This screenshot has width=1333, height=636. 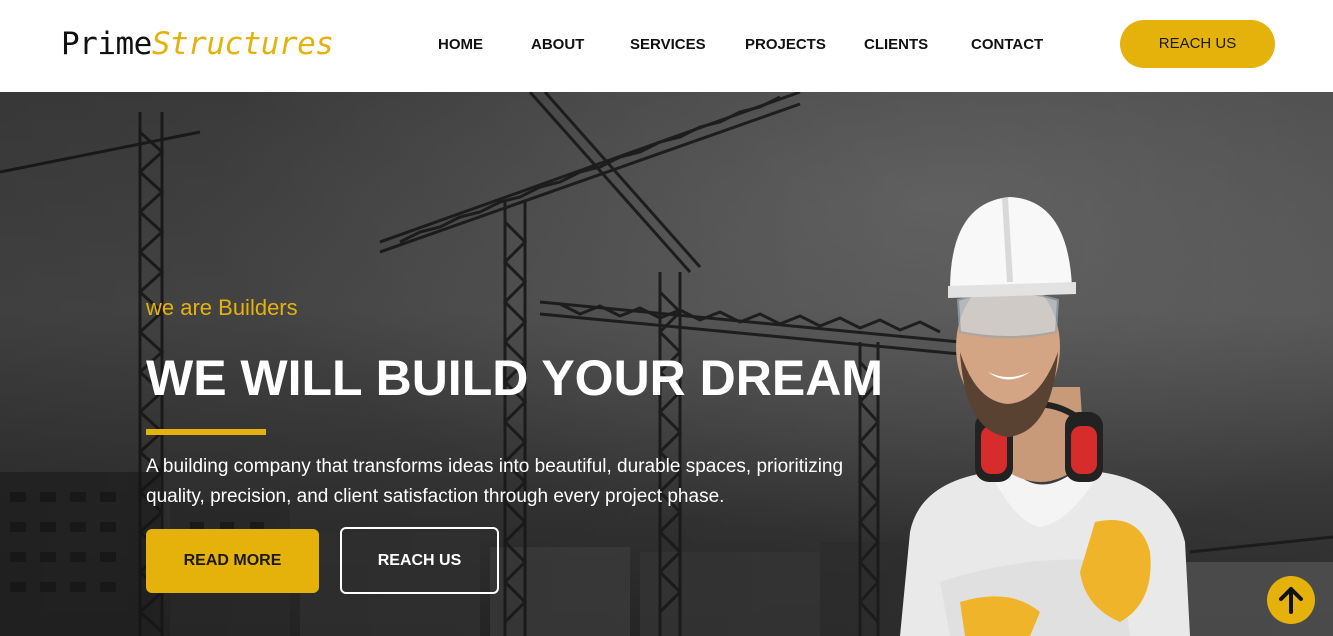 I want to click on hero-title: WE WILL BUILD YOUR DREAM, so click(x=515, y=378).